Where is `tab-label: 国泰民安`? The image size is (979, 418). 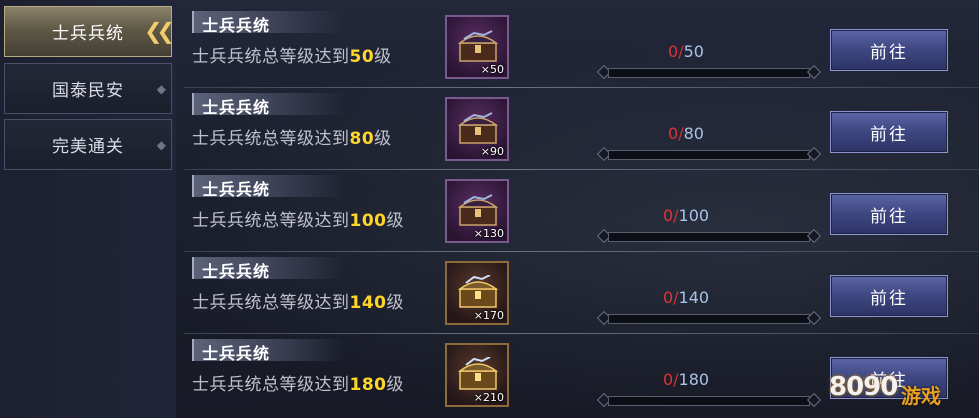 tab-label: 国泰民安 is located at coordinates (88, 91).